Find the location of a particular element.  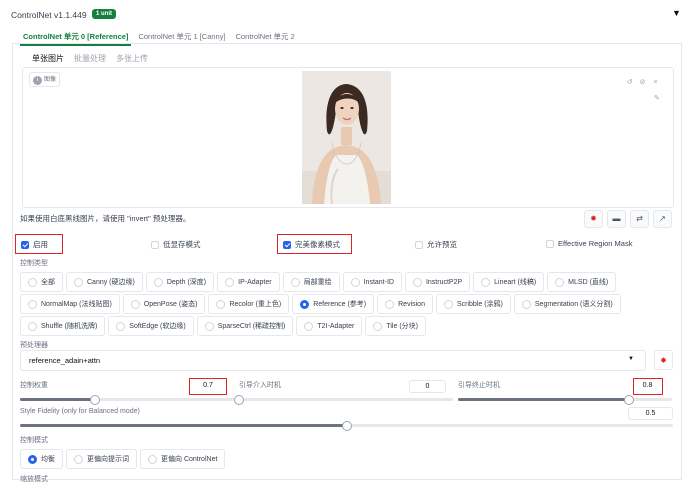

tab-unit-2: ControlNet 单元 2 is located at coordinates (265, 37).